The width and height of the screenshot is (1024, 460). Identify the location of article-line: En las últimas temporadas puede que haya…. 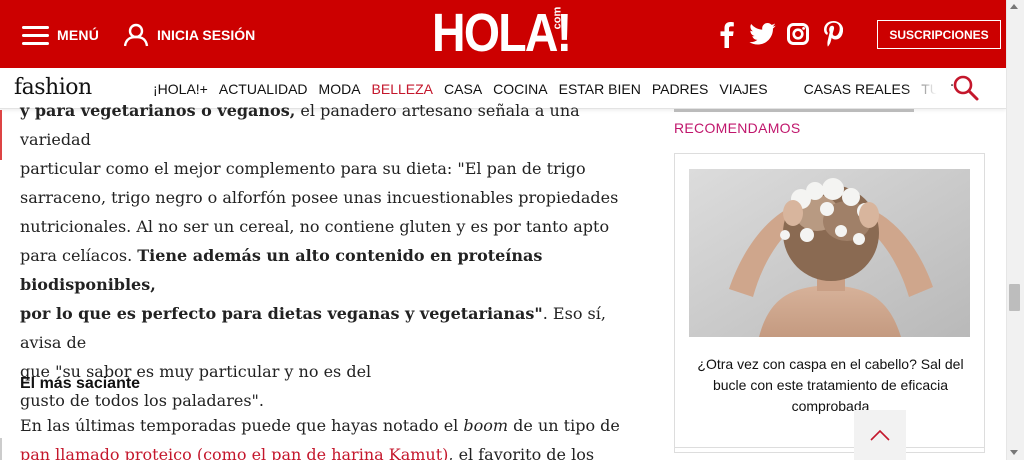
(320, 425).